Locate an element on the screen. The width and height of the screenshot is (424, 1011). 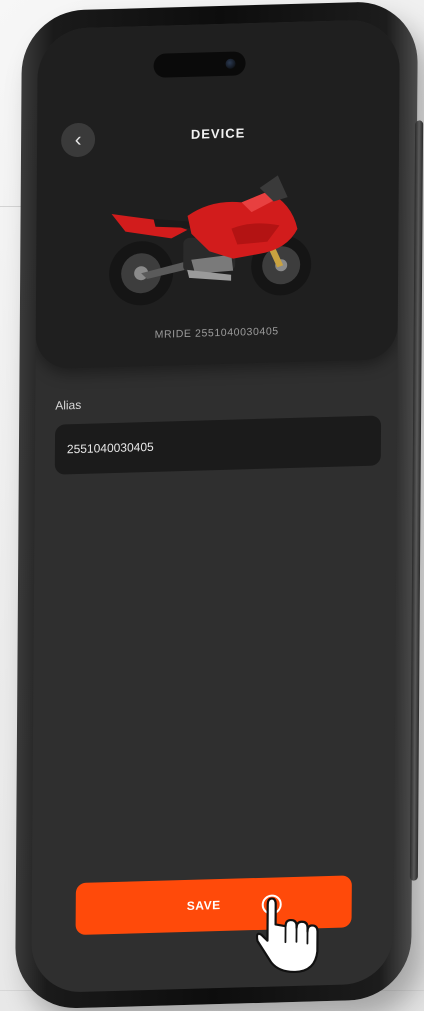
page-title: DEVICE is located at coordinates (218, 133).